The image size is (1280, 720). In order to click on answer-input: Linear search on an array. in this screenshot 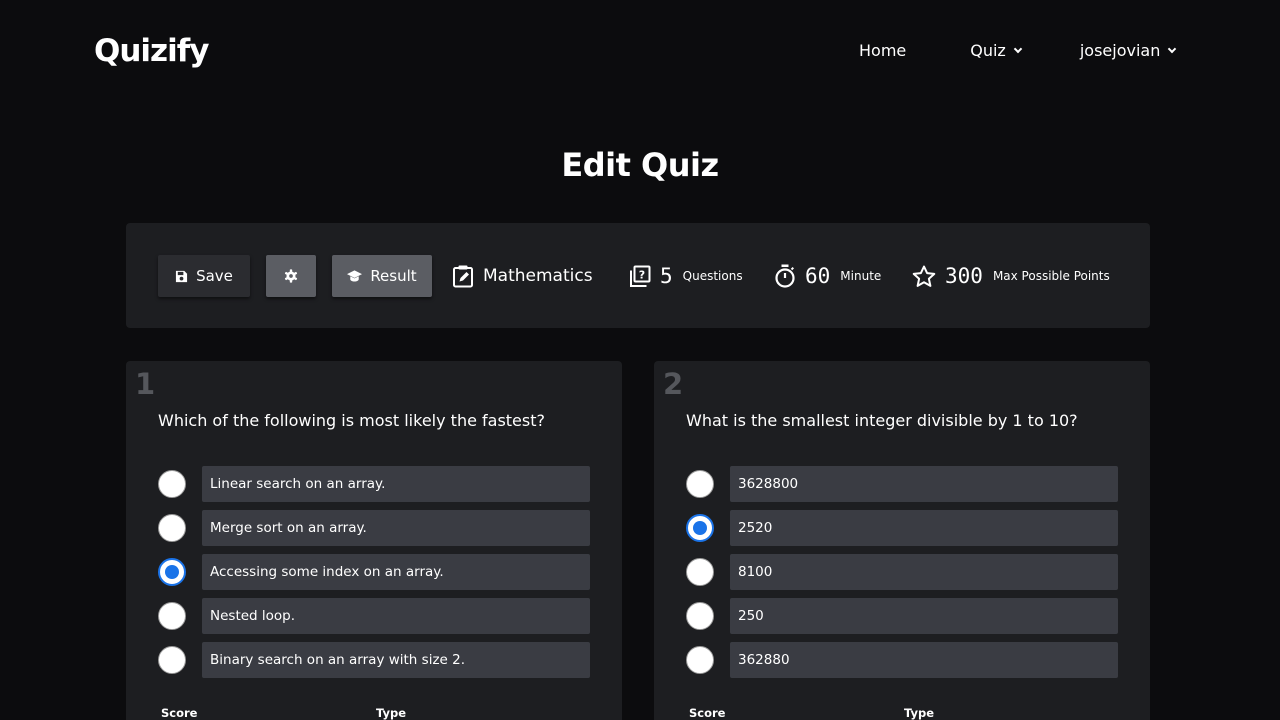, I will do `click(396, 484)`.